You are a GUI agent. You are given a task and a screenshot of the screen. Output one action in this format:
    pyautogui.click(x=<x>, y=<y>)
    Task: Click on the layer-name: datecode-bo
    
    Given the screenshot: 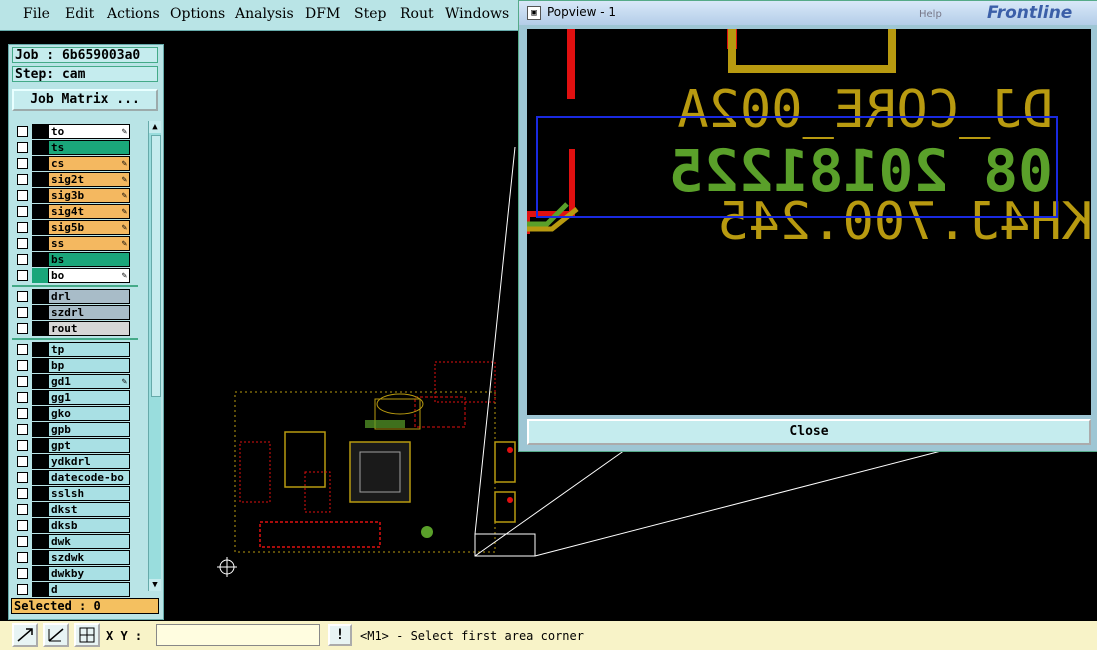 What is the action you would take?
    pyautogui.click(x=89, y=477)
    